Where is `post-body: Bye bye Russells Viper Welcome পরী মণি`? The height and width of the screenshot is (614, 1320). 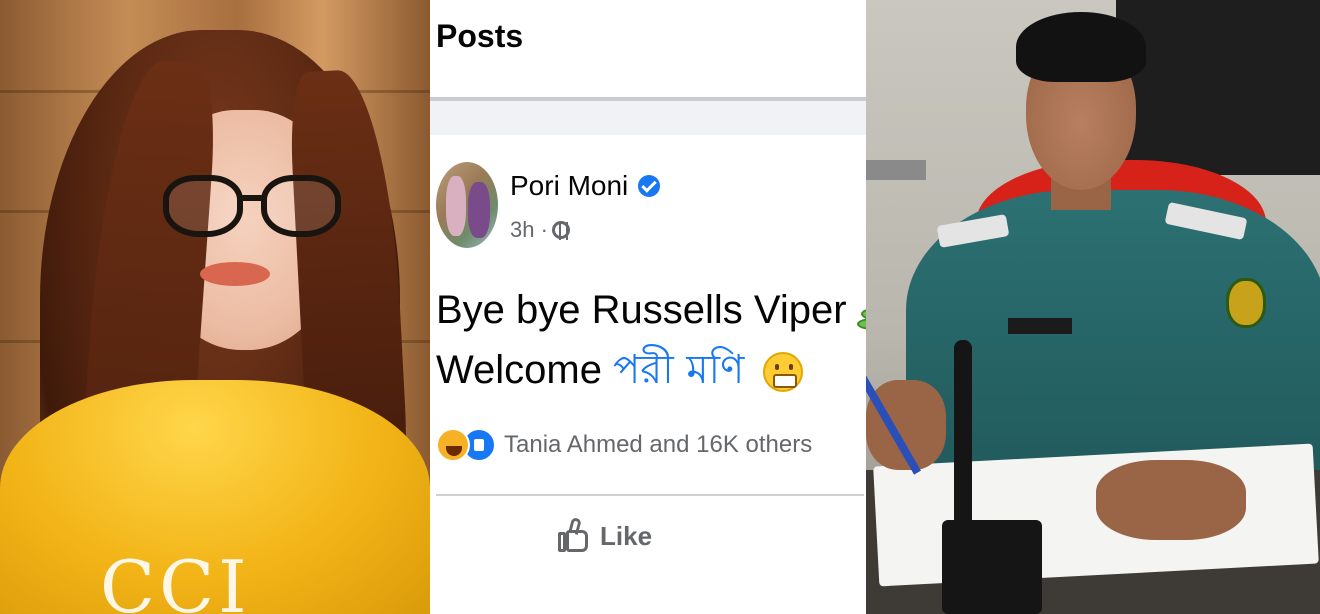
post-body: Bye bye Russells Viper Welcome পরী মণি is located at coordinates (663, 340).